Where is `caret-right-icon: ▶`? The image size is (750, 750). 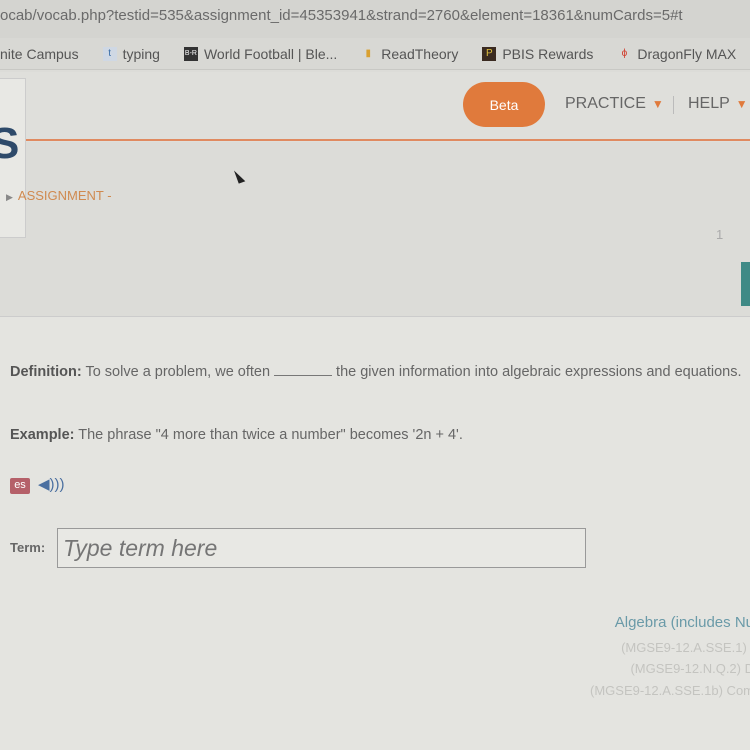
caret-right-icon: ▶ is located at coordinates (9, 197).